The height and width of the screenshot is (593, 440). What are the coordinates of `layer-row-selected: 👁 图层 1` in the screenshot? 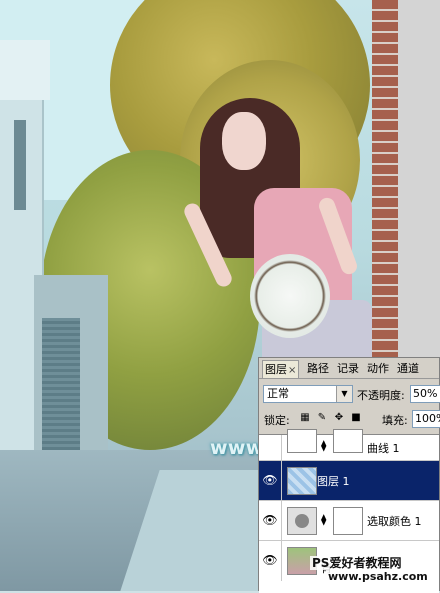 It's located at (349, 481).